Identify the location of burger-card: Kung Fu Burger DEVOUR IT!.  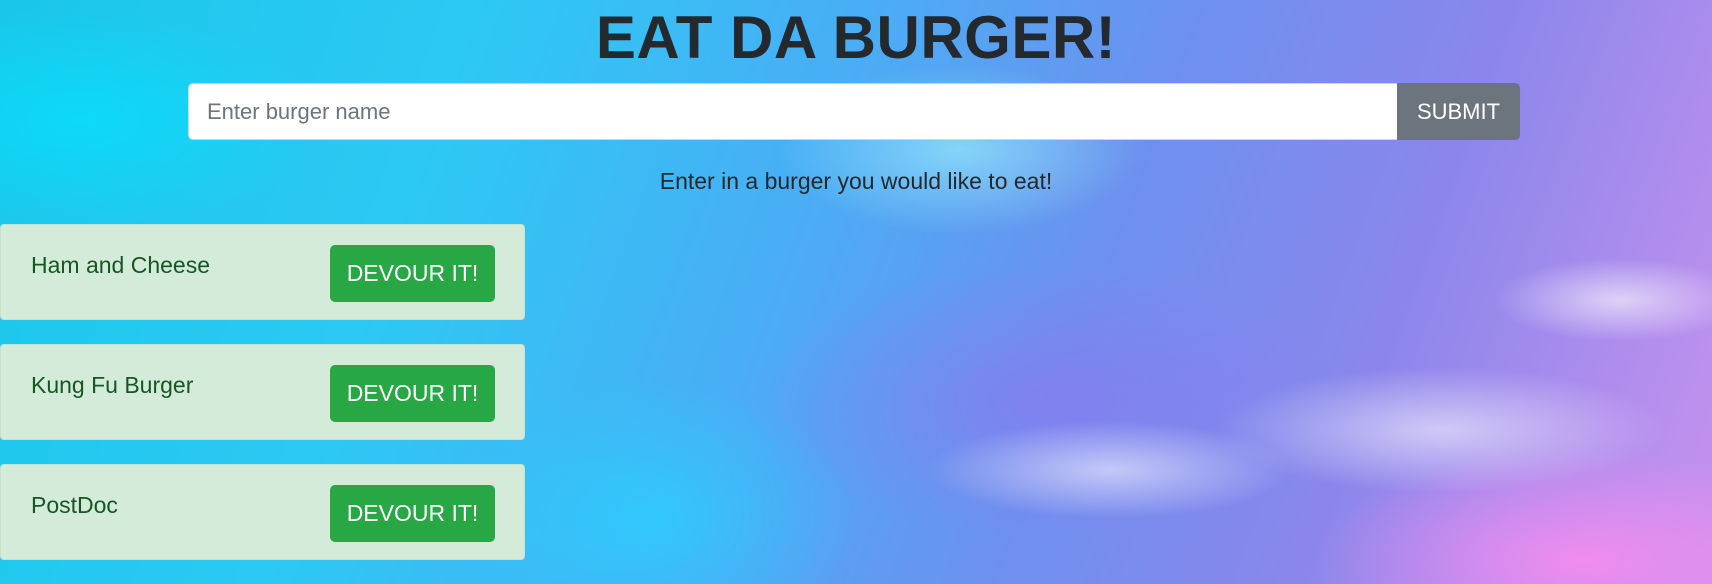
(262, 392).